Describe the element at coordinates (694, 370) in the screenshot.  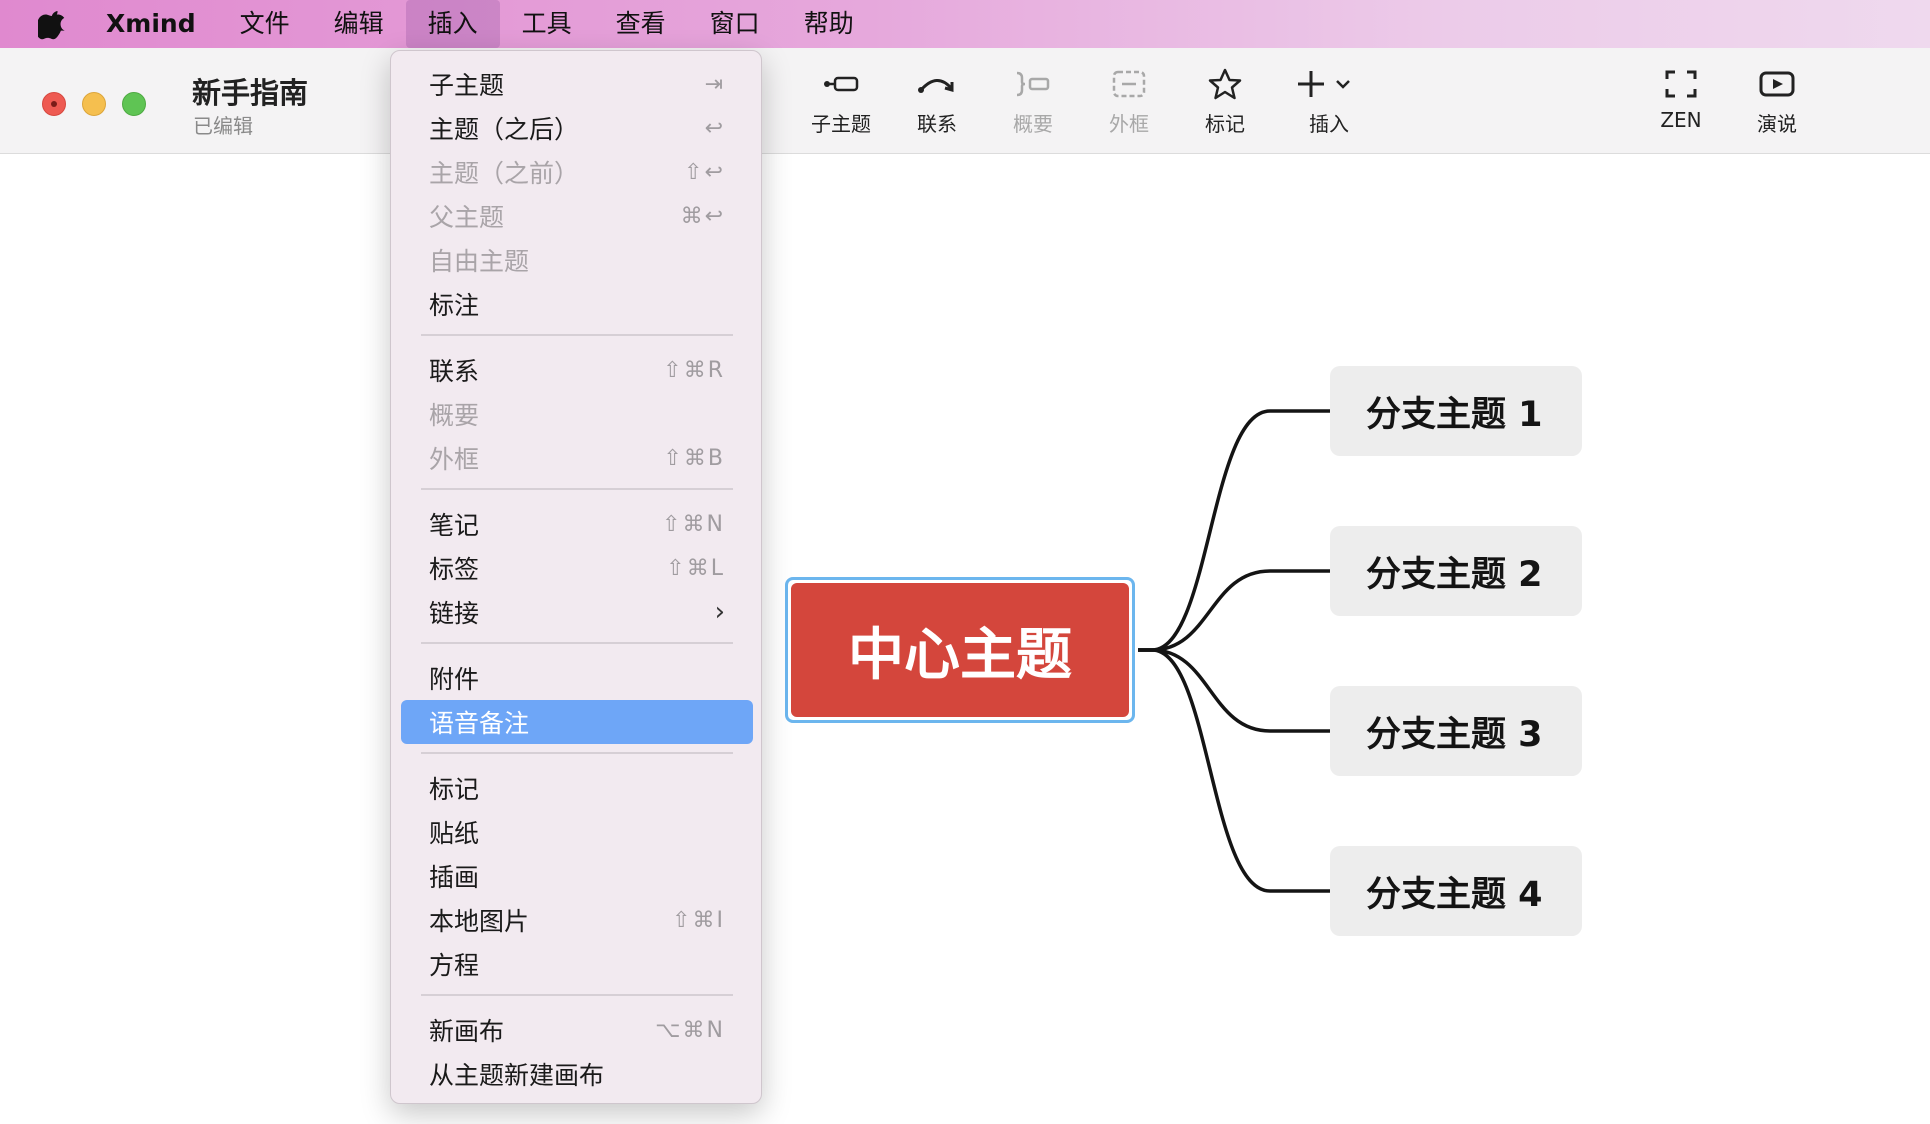
I see `menu-item-shortcut: ⇧⌘R` at that location.